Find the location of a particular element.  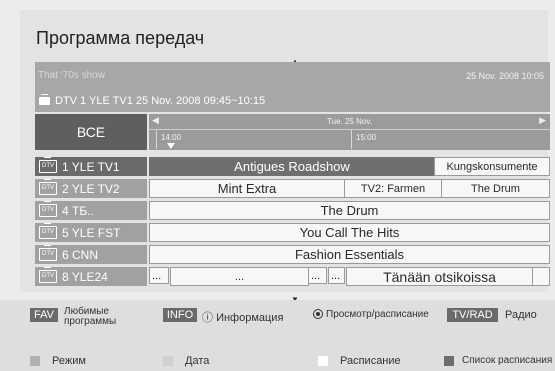

green-label: Дата is located at coordinates (197, 361).